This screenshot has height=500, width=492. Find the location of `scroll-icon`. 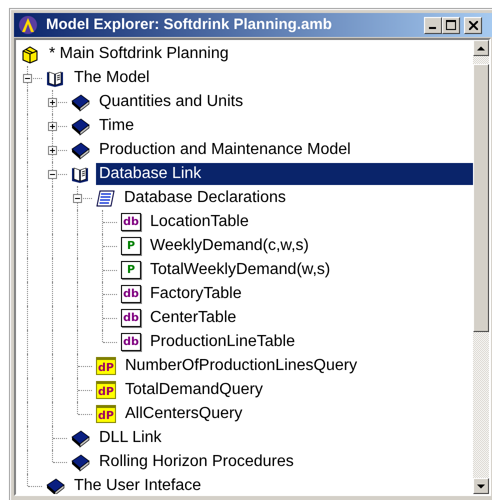

scroll-icon is located at coordinates (105, 198).